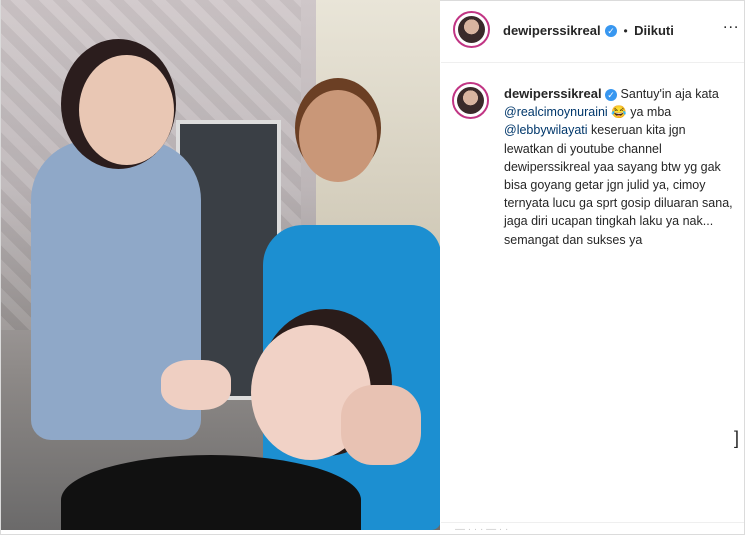 The height and width of the screenshot is (535, 745). I want to click on person-front-hand-left, so click(196, 385).